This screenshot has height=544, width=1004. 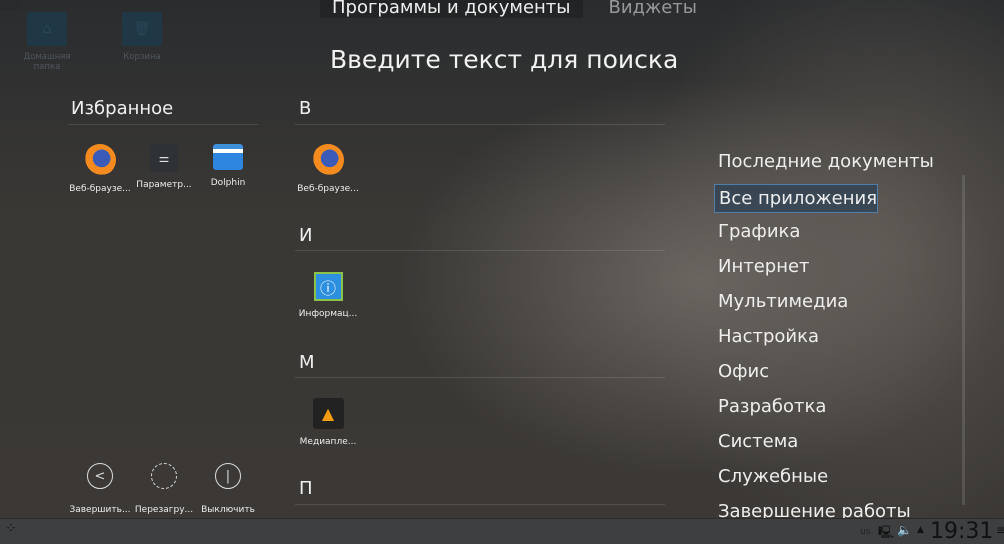 I want to click on info-icon: ⓘ, so click(x=328, y=286).